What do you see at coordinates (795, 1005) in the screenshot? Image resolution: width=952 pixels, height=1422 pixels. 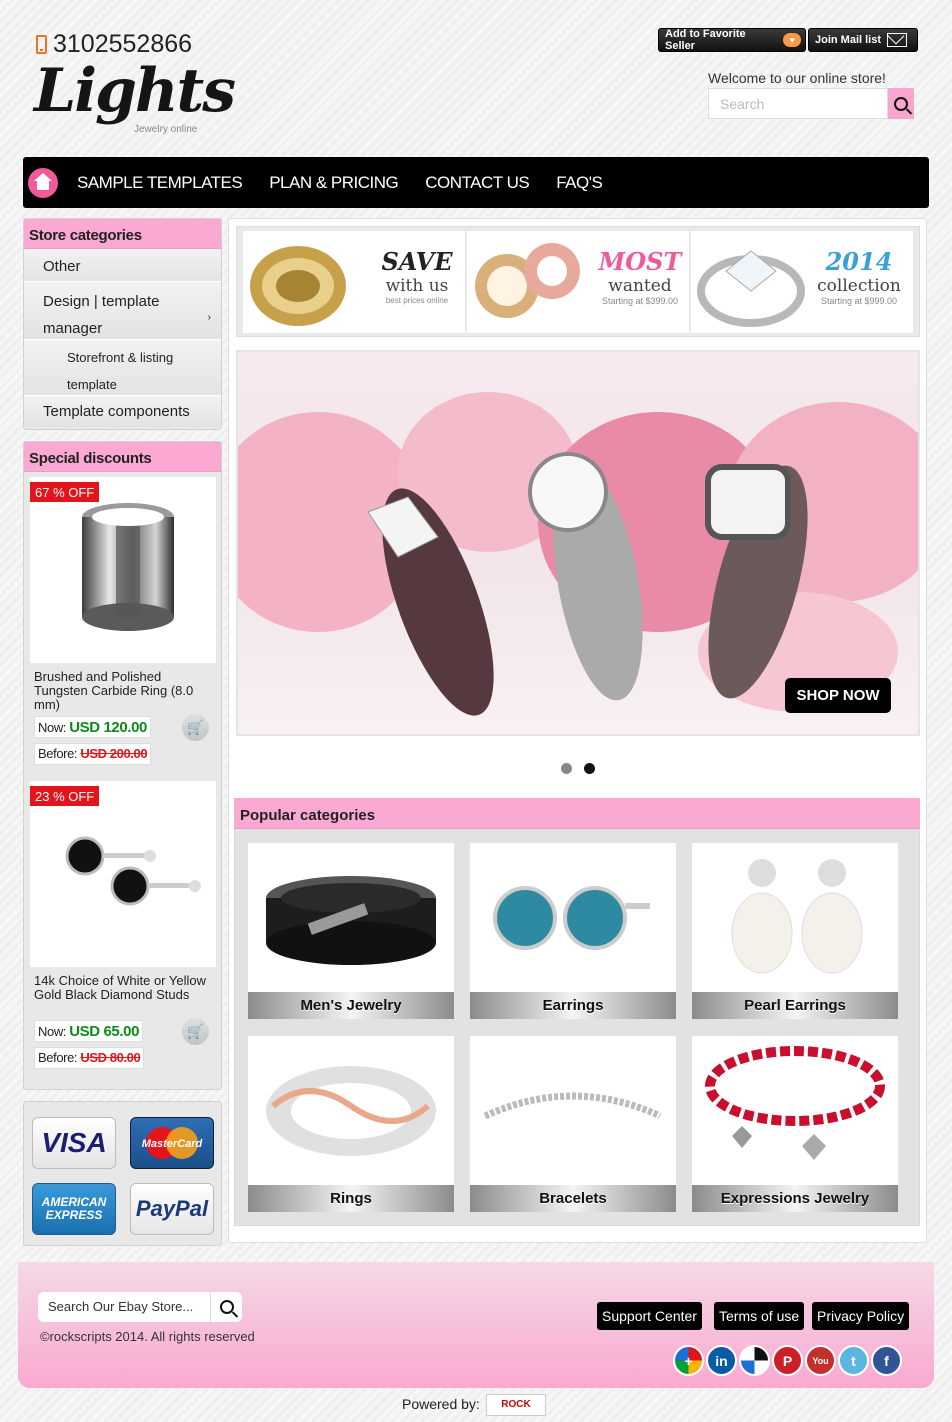 I see `category-label: Pearl Earrings` at bounding box center [795, 1005].